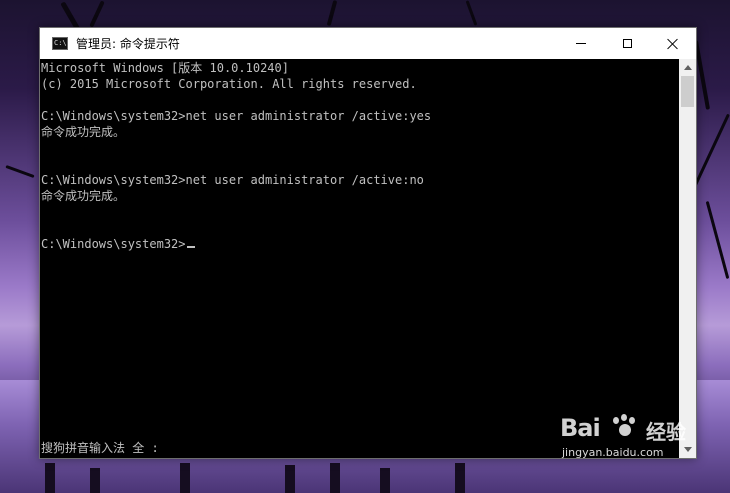 This screenshot has height=493, width=730. I want to click on maximize-icon, so click(627, 43).